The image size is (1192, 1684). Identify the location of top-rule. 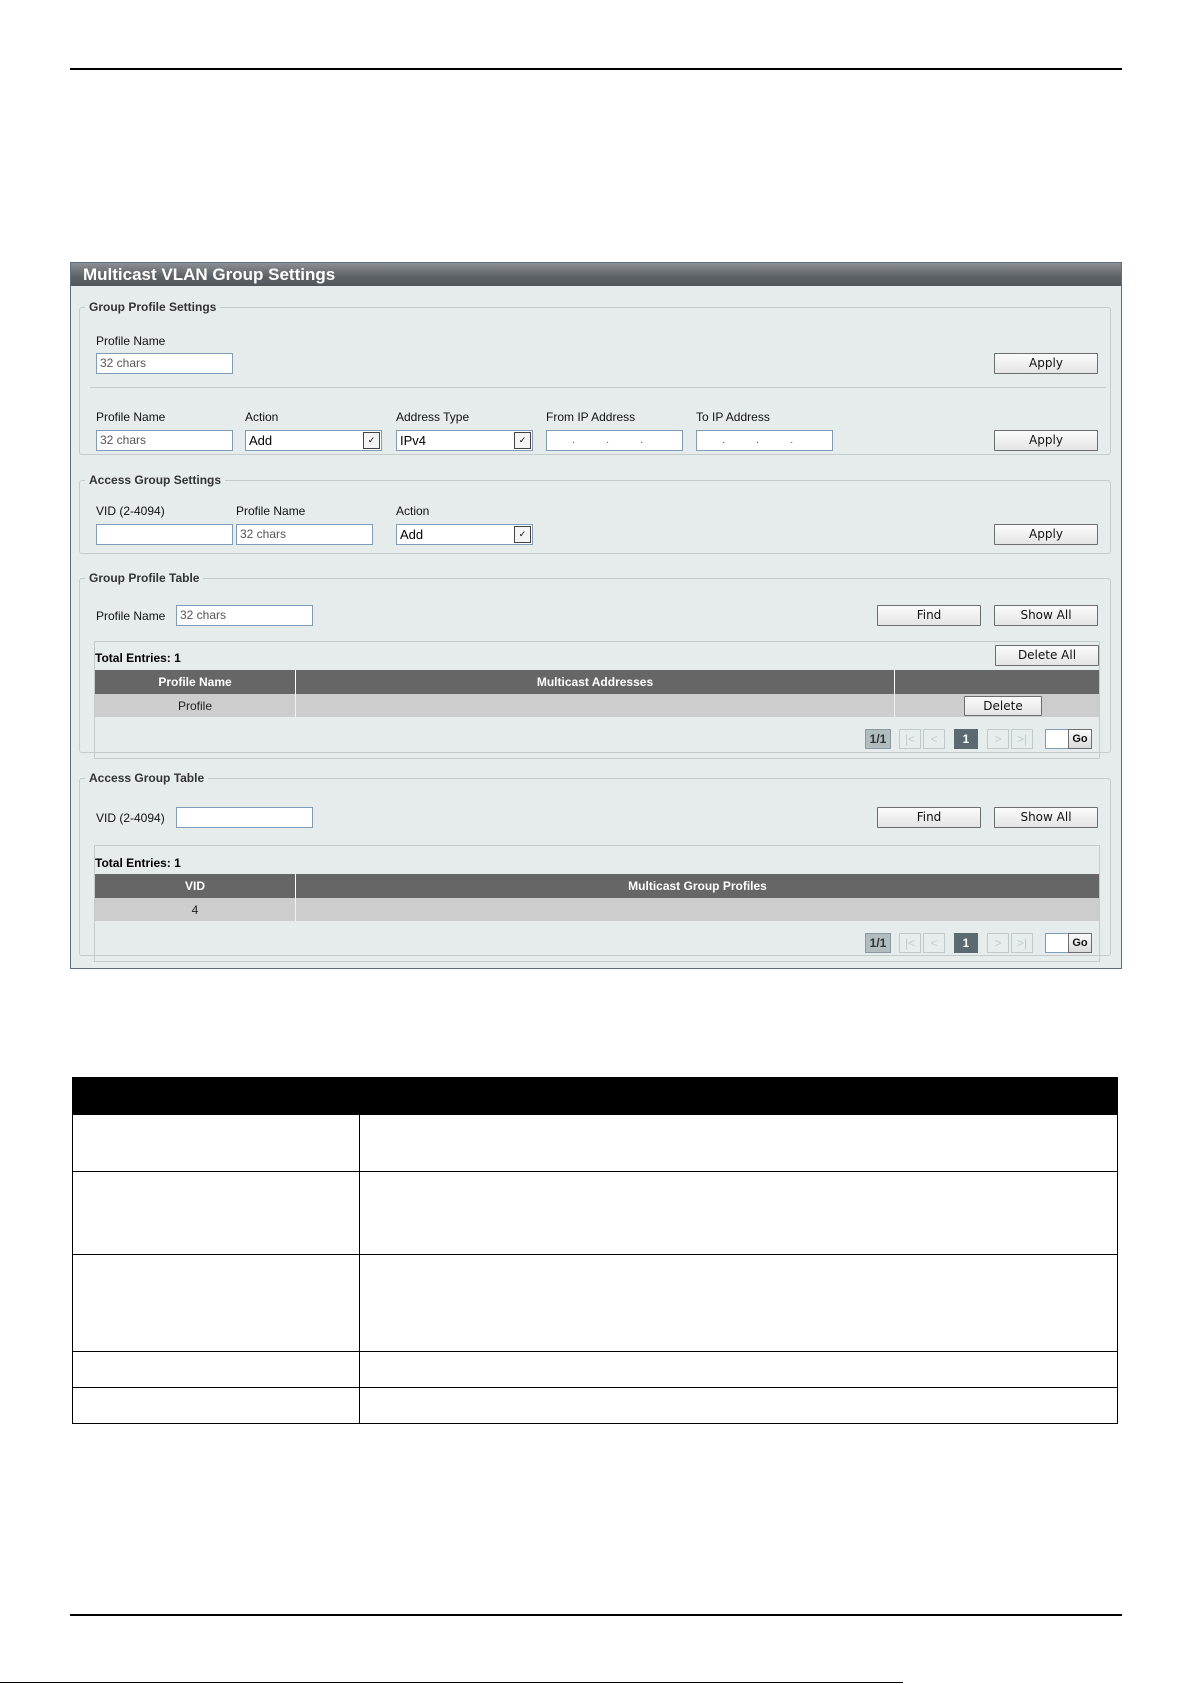
(596, 69).